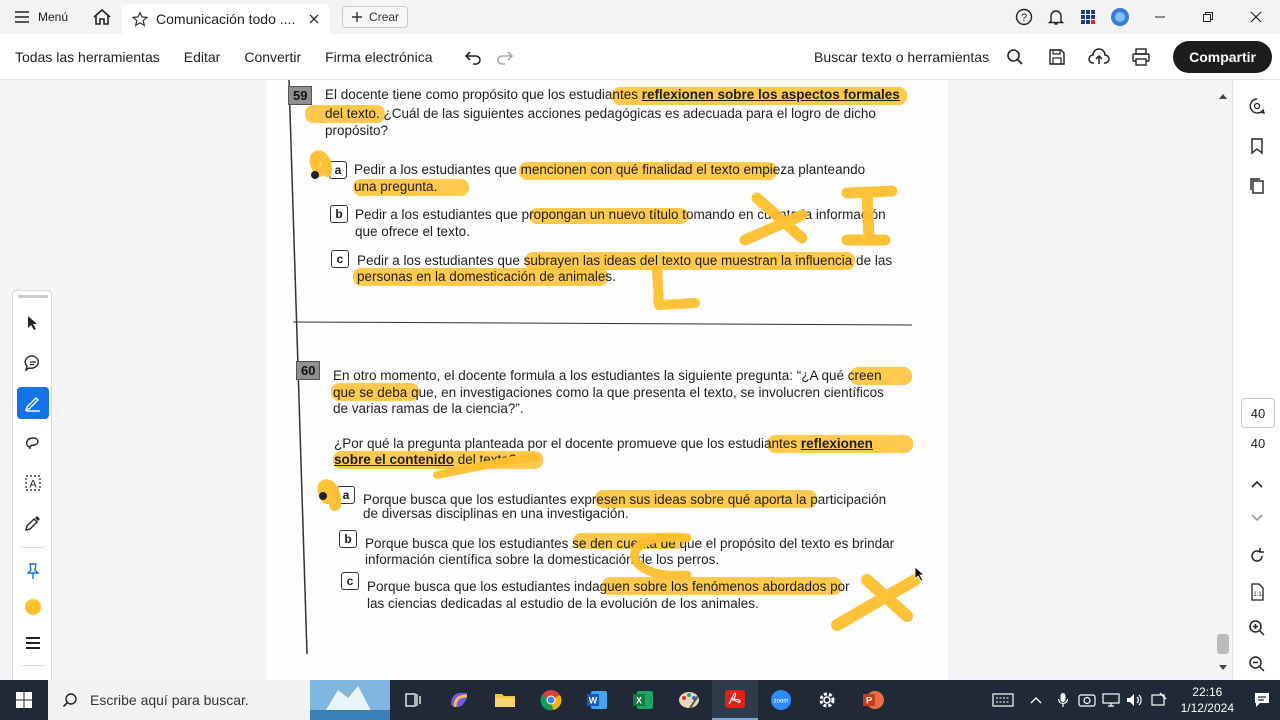 The image size is (1280, 720). I want to click on sign-tool, so click(33, 523).